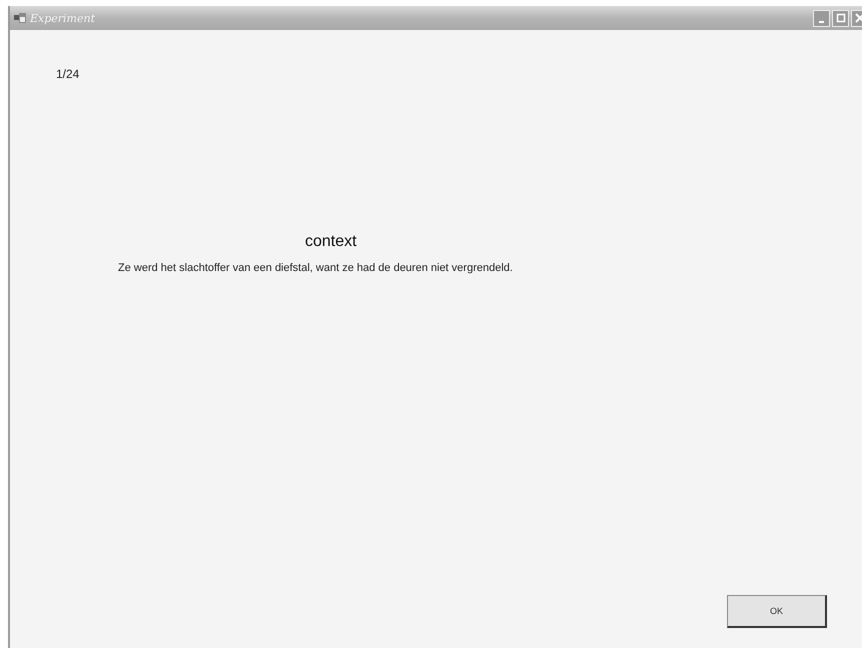 Image resolution: width=862 pixels, height=648 pixels. What do you see at coordinates (821, 18) in the screenshot?
I see `minimize-button` at bounding box center [821, 18].